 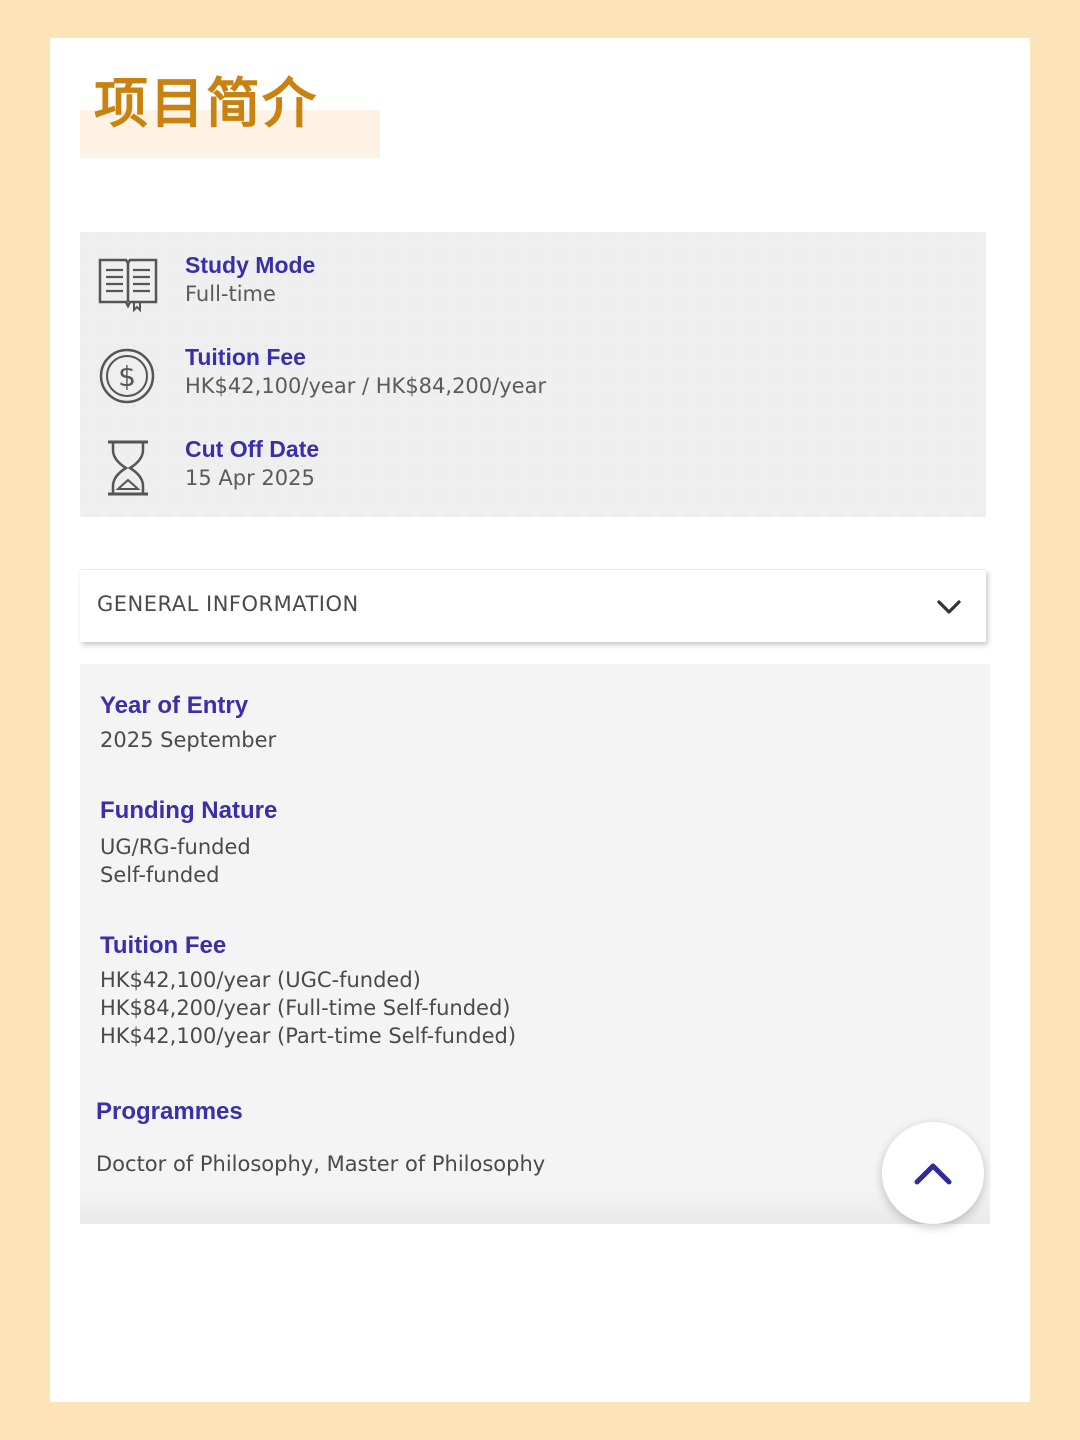 I want to click on summary-label: Tuition Fee, so click(x=245, y=357).